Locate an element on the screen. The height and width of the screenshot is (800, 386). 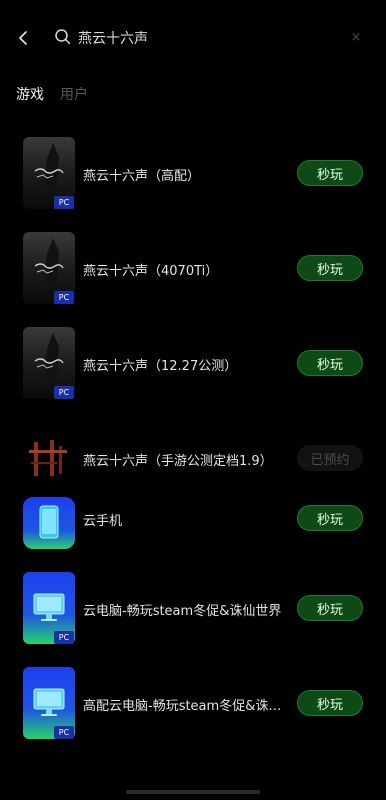
search-bar: × is located at coordinates (193, 38).